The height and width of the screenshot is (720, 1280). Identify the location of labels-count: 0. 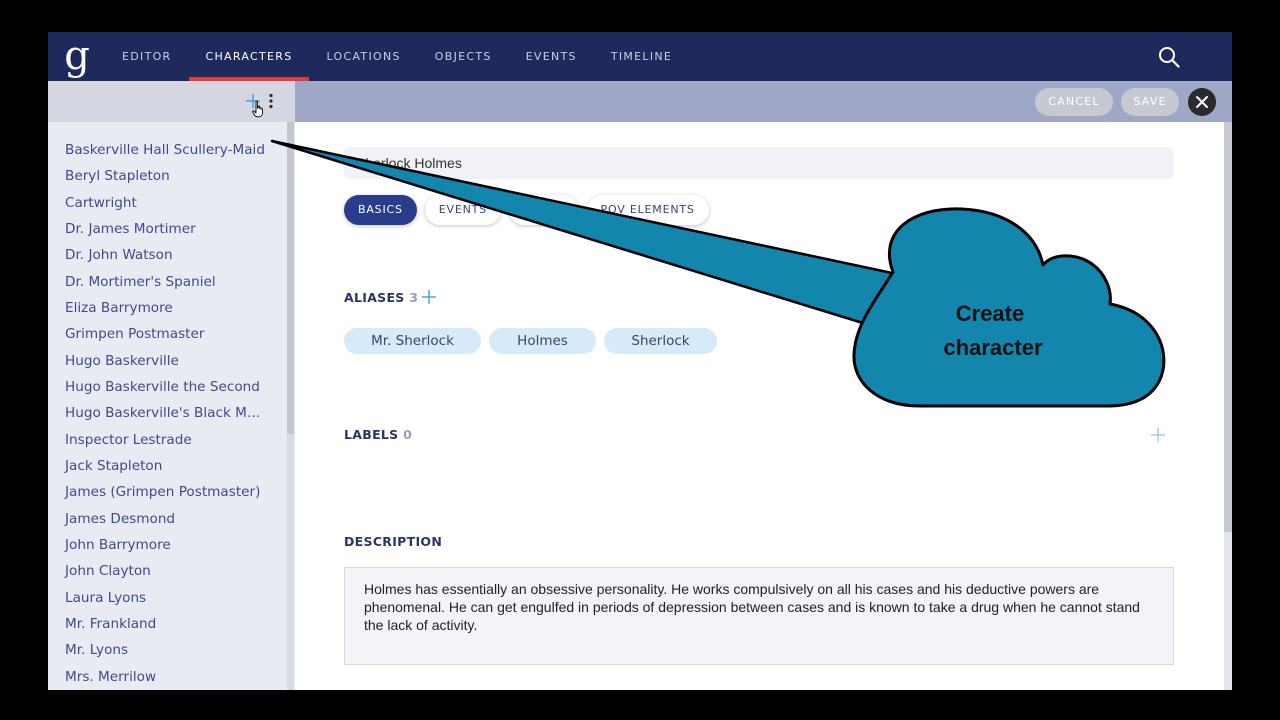
(408, 434).